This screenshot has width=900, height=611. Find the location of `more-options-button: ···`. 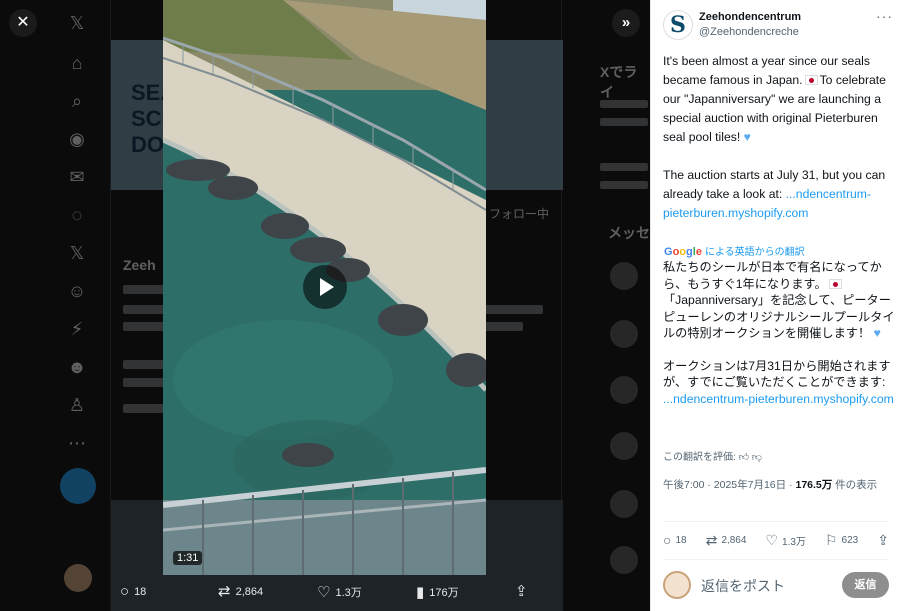

more-options-button: ··· is located at coordinates (884, 16).